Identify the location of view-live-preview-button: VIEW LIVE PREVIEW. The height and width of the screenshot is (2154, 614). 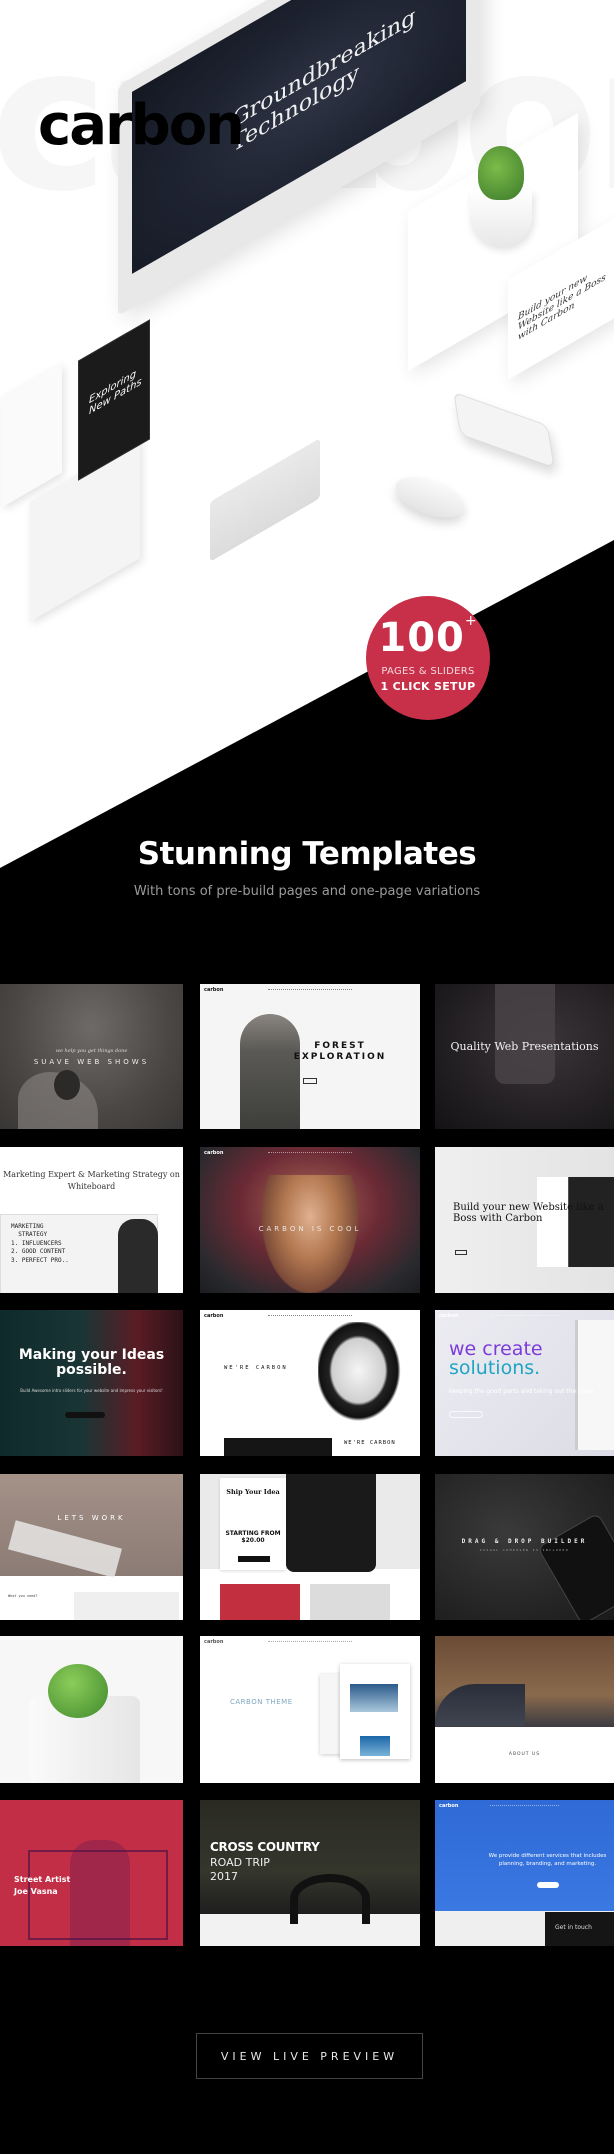
(309, 2056).